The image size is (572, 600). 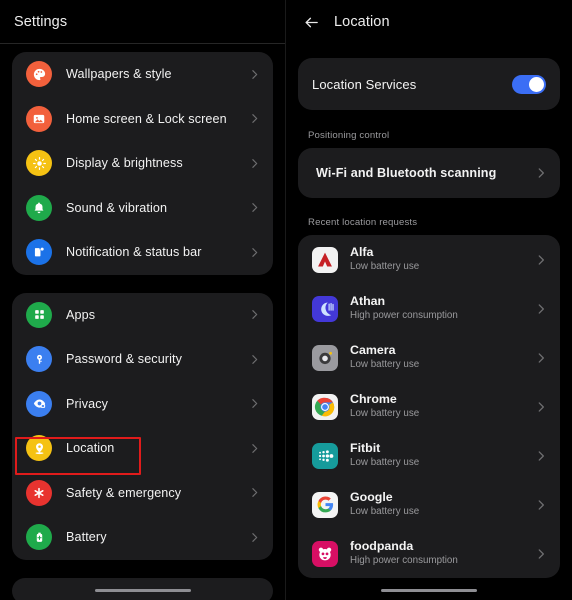 I want to click on sidebar-item-label: Location, so click(x=90, y=448).